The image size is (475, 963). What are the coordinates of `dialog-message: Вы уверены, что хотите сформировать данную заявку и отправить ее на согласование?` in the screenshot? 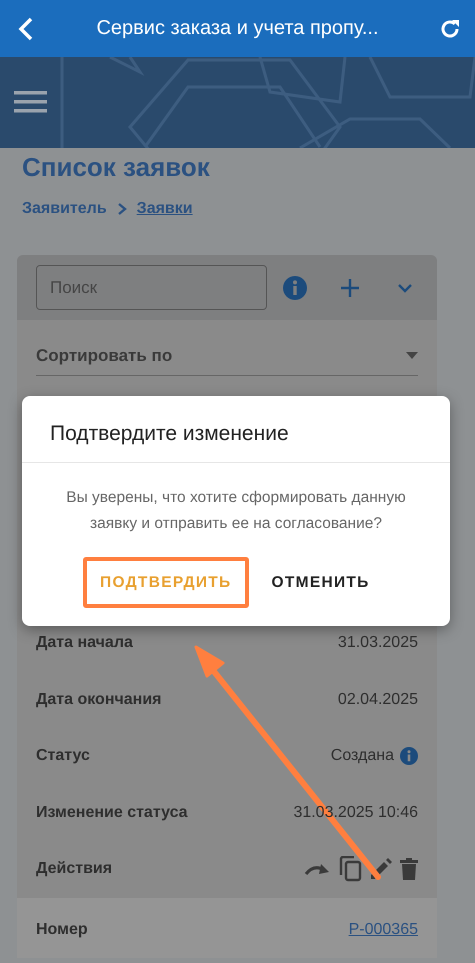 It's located at (236, 511).